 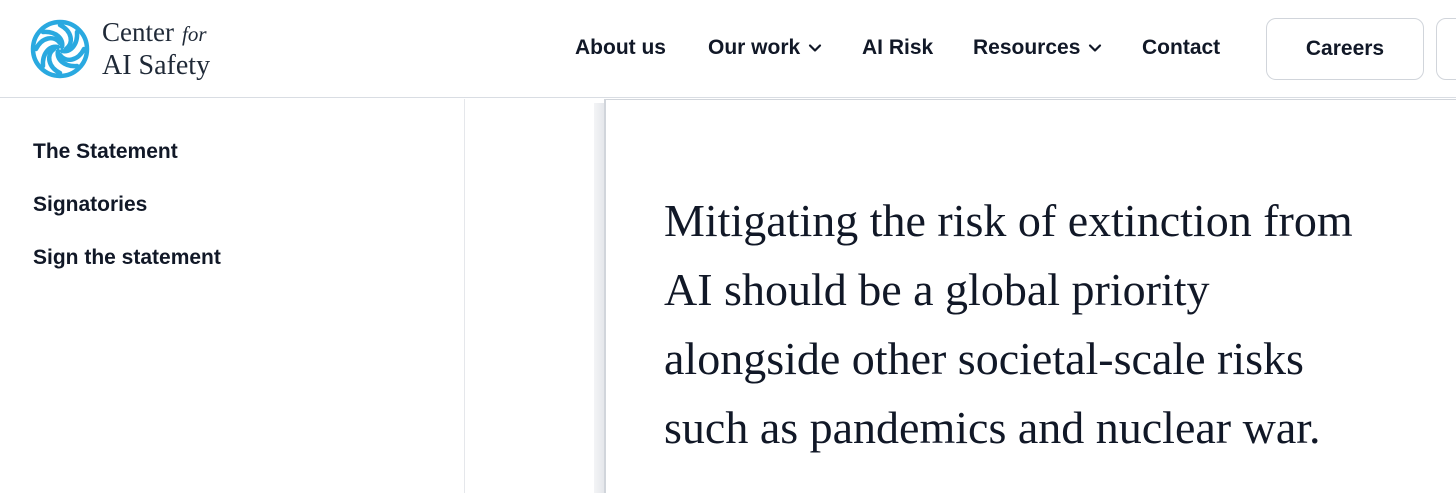 I want to click on statement-line: AI should be a global priority, so click(x=937, y=289).